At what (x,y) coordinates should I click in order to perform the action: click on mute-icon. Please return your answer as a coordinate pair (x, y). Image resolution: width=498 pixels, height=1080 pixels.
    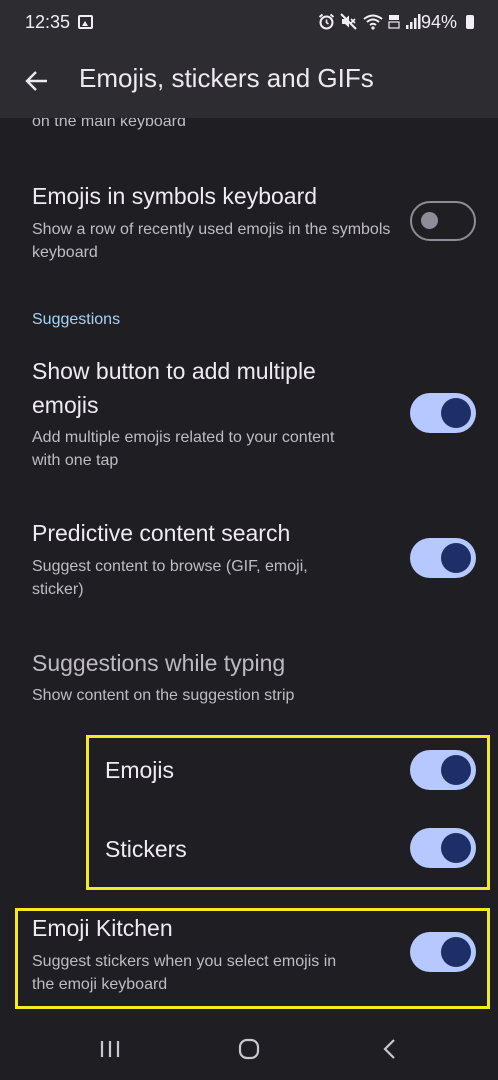
    Looking at the image, I should click on (348, 21).